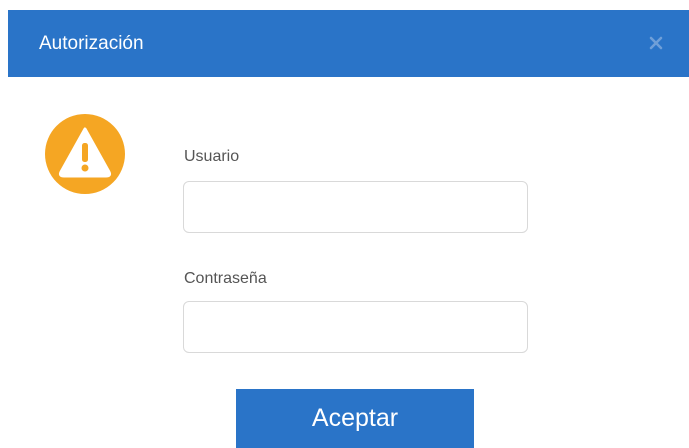 The image size is (689, 448). I want to click on accept-button: Aceptar, so click(355, 418).